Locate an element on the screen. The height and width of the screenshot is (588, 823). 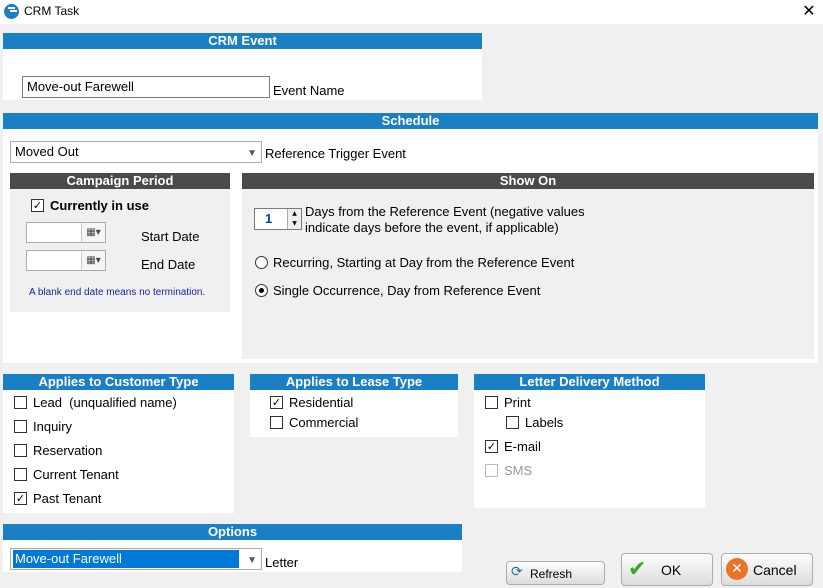
lead-checkbox is located at coordinates (20, 402).